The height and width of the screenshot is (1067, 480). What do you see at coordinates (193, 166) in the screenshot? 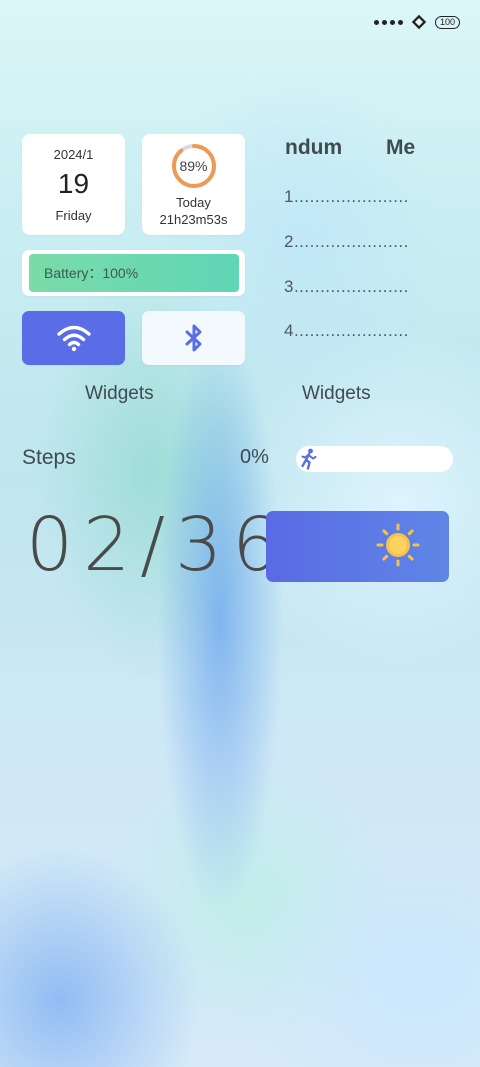
I see `ring-percent: 89%` at bounding box center [193, 166].